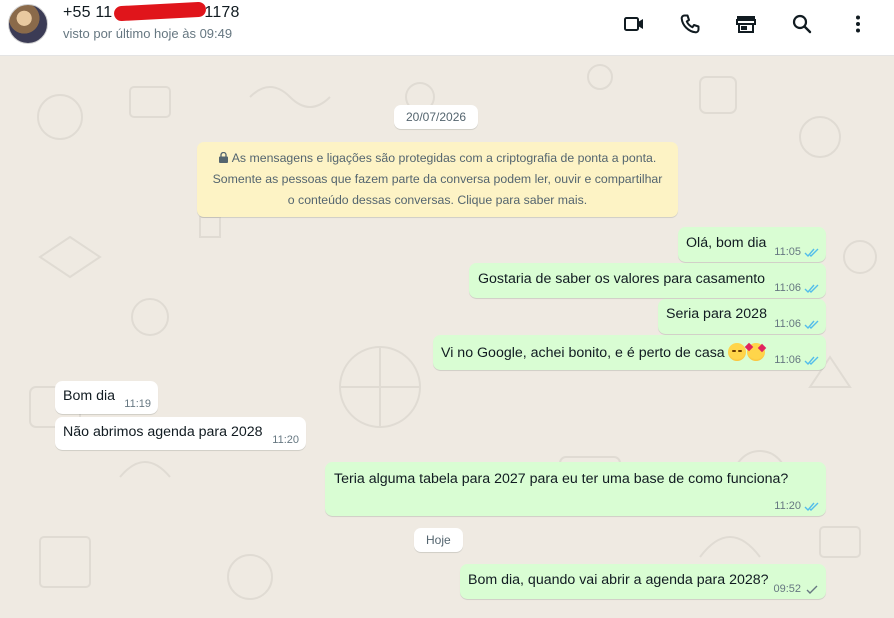 Image resolution: width=894 pixels, height=618 pixels. I want to click on message-meta: 11:05, so click(797, 252).